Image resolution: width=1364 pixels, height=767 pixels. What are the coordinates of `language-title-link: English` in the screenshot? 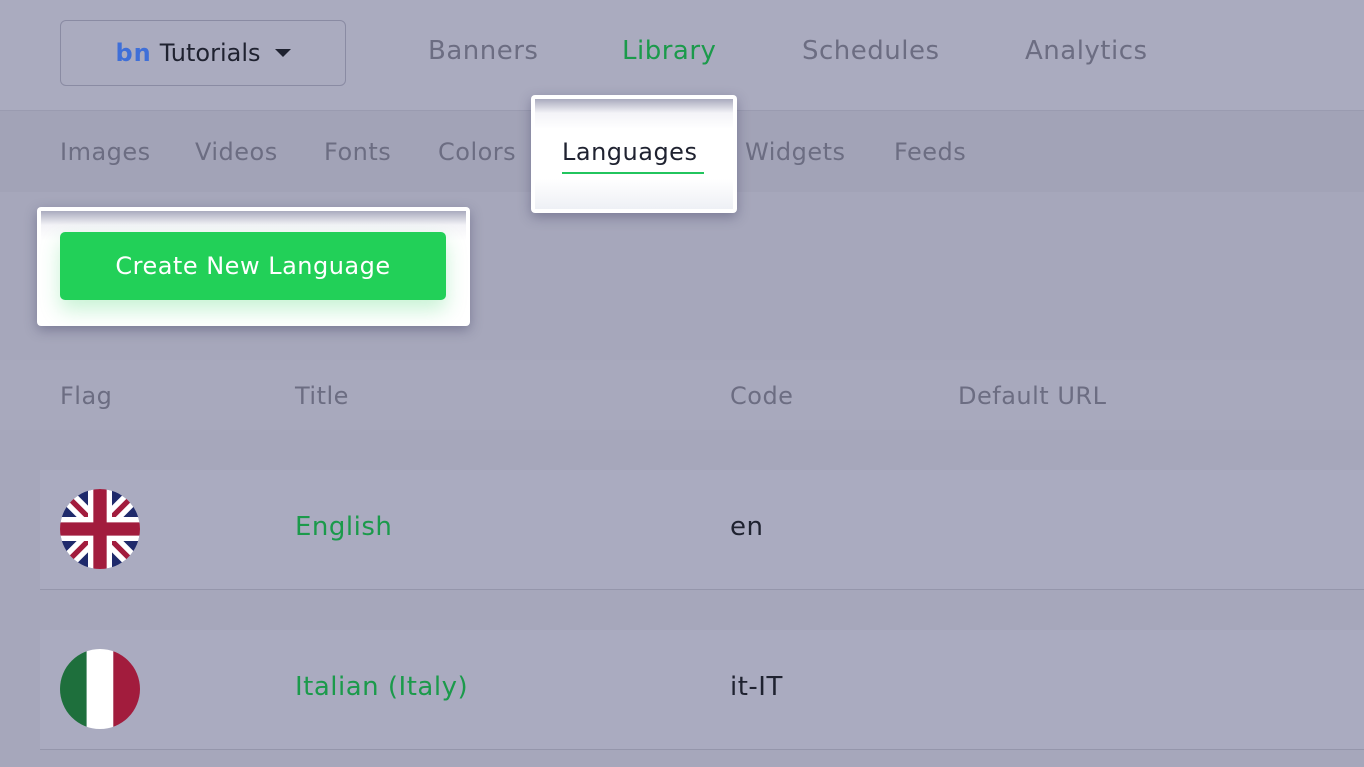 It's located at (343, 527).